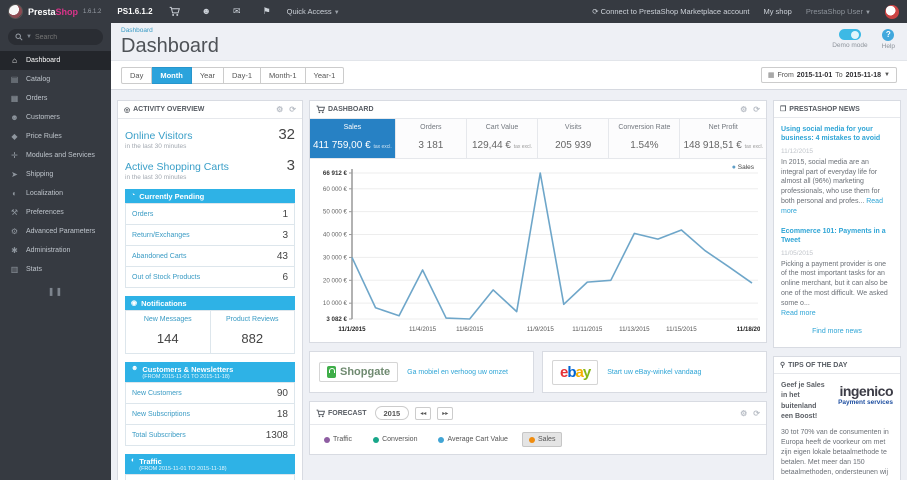 The height and width of the screenshot is (480, 907). I want to click on sidebar-item-shipping: ➤ Shipping, so click(55, 174).